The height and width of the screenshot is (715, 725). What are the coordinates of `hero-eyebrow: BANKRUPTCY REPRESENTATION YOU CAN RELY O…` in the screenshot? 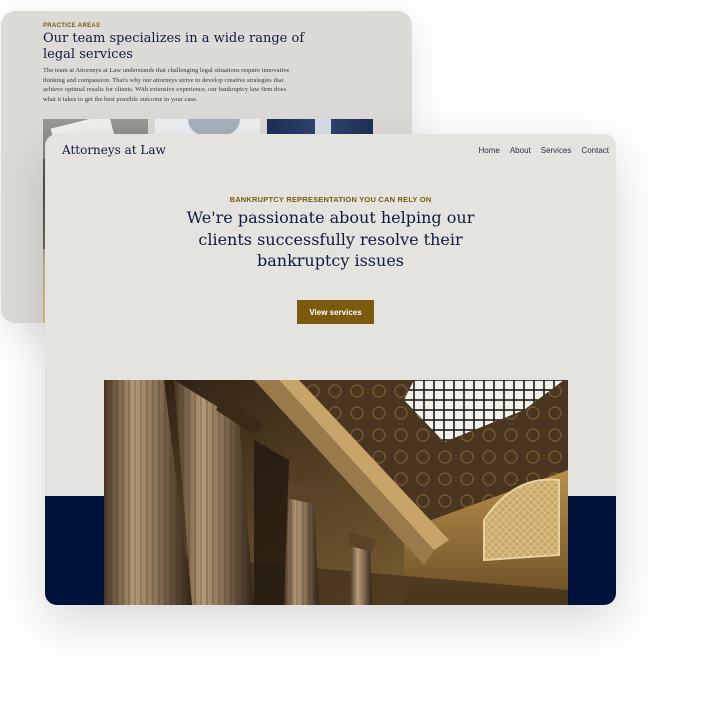 It's located at (330, 199).